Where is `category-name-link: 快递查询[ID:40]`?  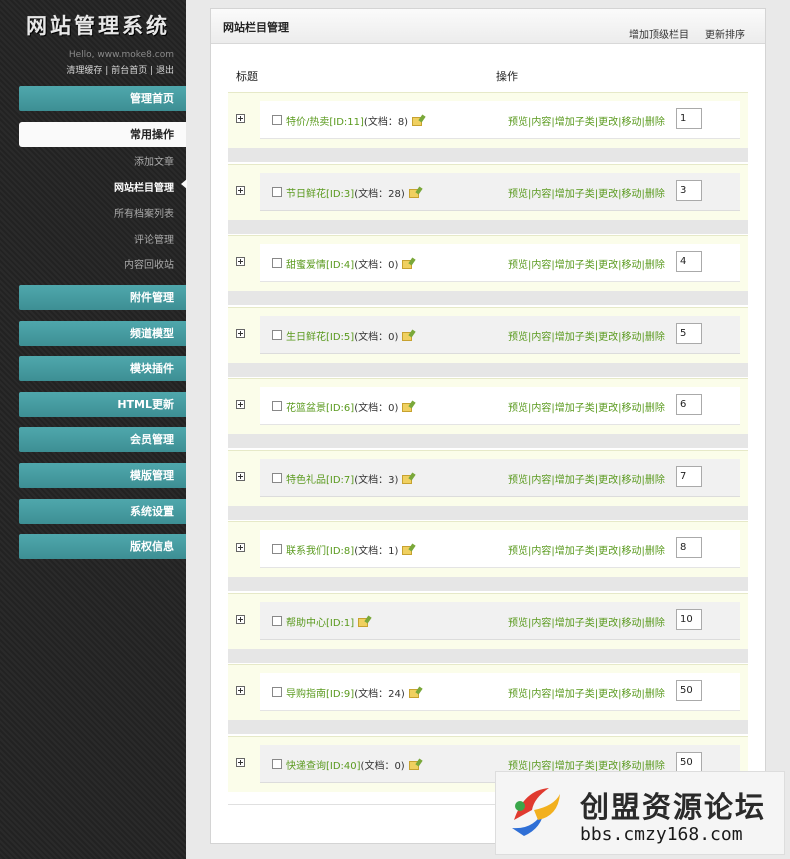 category-name-link: 快递查询[ID:40] is located at coordinates (323, 766).